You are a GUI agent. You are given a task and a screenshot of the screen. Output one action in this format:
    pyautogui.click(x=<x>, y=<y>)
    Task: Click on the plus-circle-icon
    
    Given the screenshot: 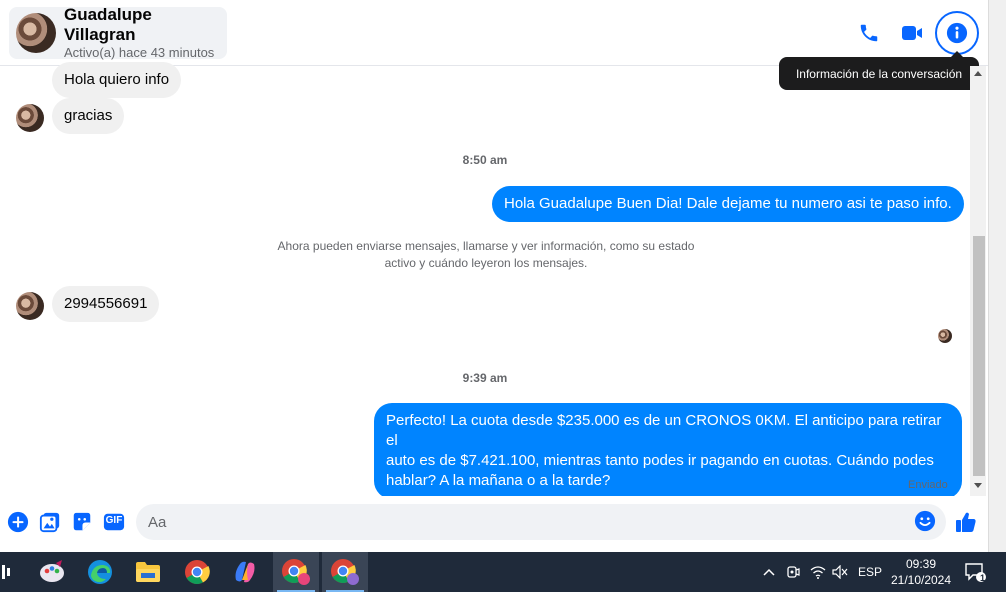 What is the action you would take?
    pyautogui.click(x=18, y=522)
    